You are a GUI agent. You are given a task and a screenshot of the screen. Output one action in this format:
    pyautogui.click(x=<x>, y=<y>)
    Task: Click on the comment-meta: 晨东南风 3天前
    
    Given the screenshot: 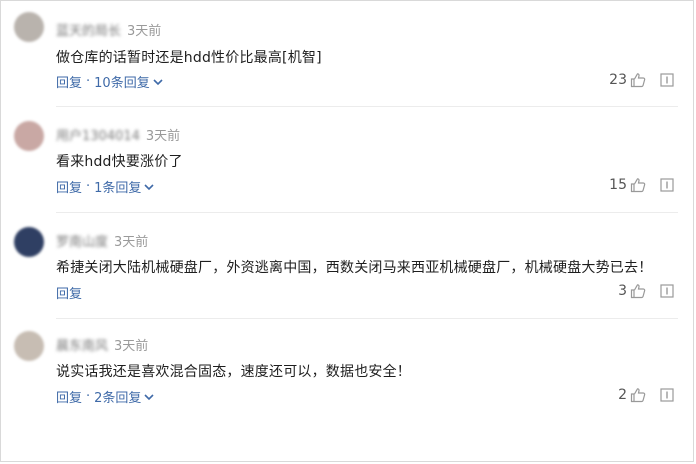 What is the action you would take?
    pyautogui.click(x=102, y=344)
    